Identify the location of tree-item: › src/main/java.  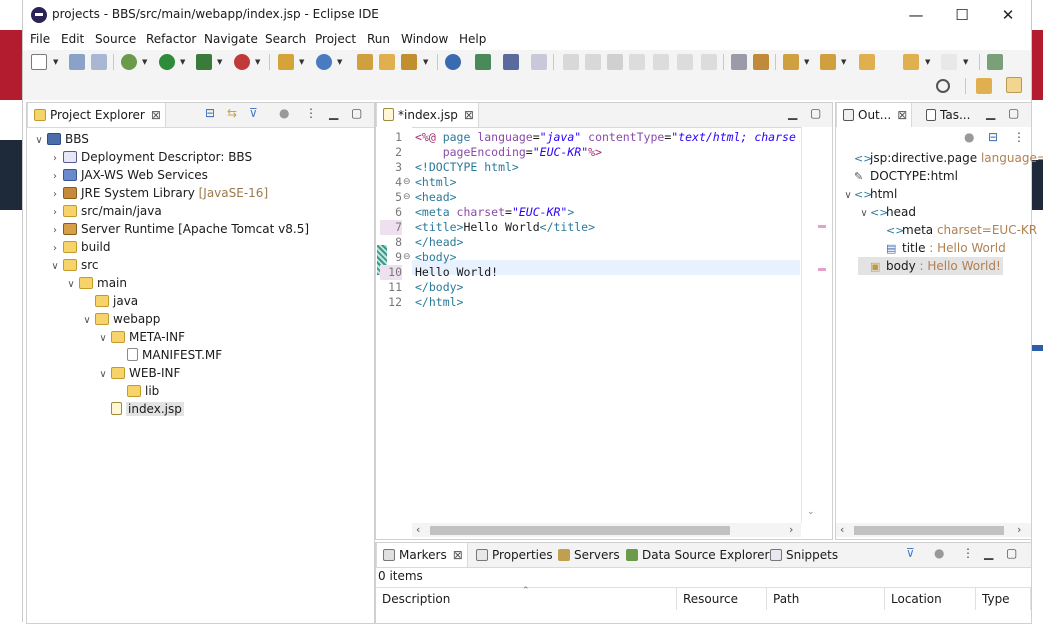
(105, 211).